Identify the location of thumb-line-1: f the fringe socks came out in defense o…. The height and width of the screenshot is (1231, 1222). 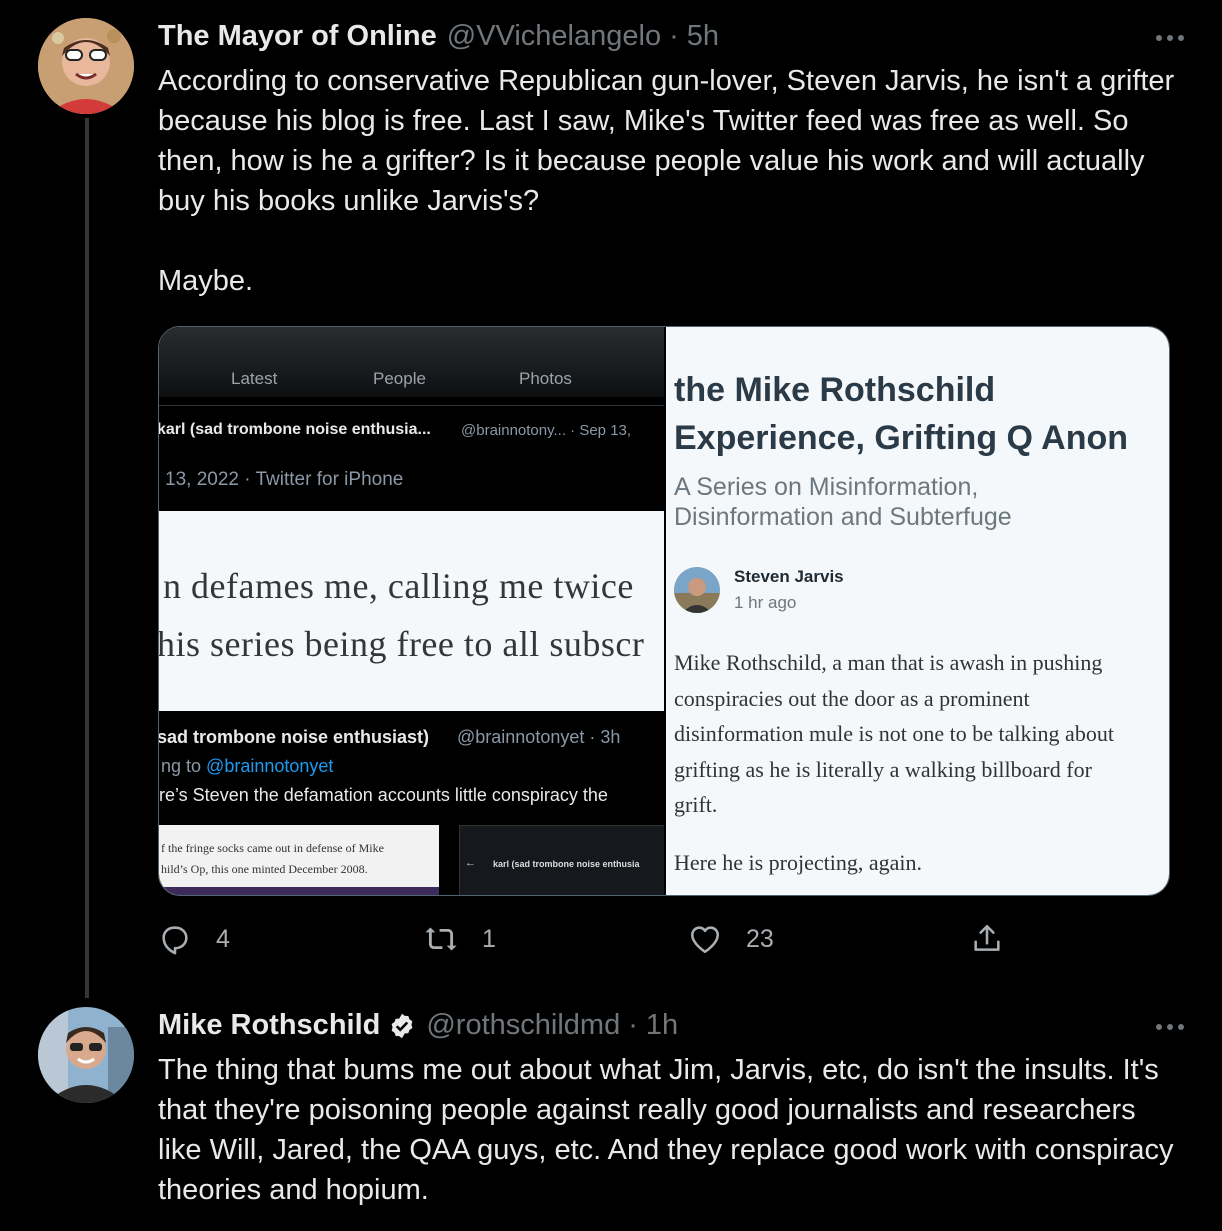
(272, 848).